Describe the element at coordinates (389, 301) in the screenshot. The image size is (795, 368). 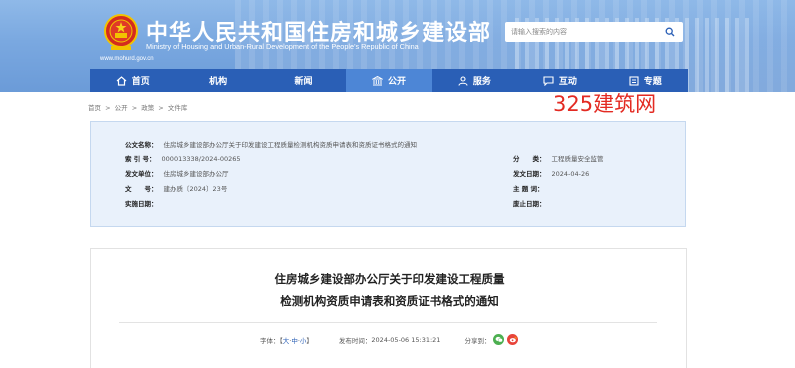
I see `article-title-line-2: 检测机构资质申请表和资质证书格式的通知` at that location.